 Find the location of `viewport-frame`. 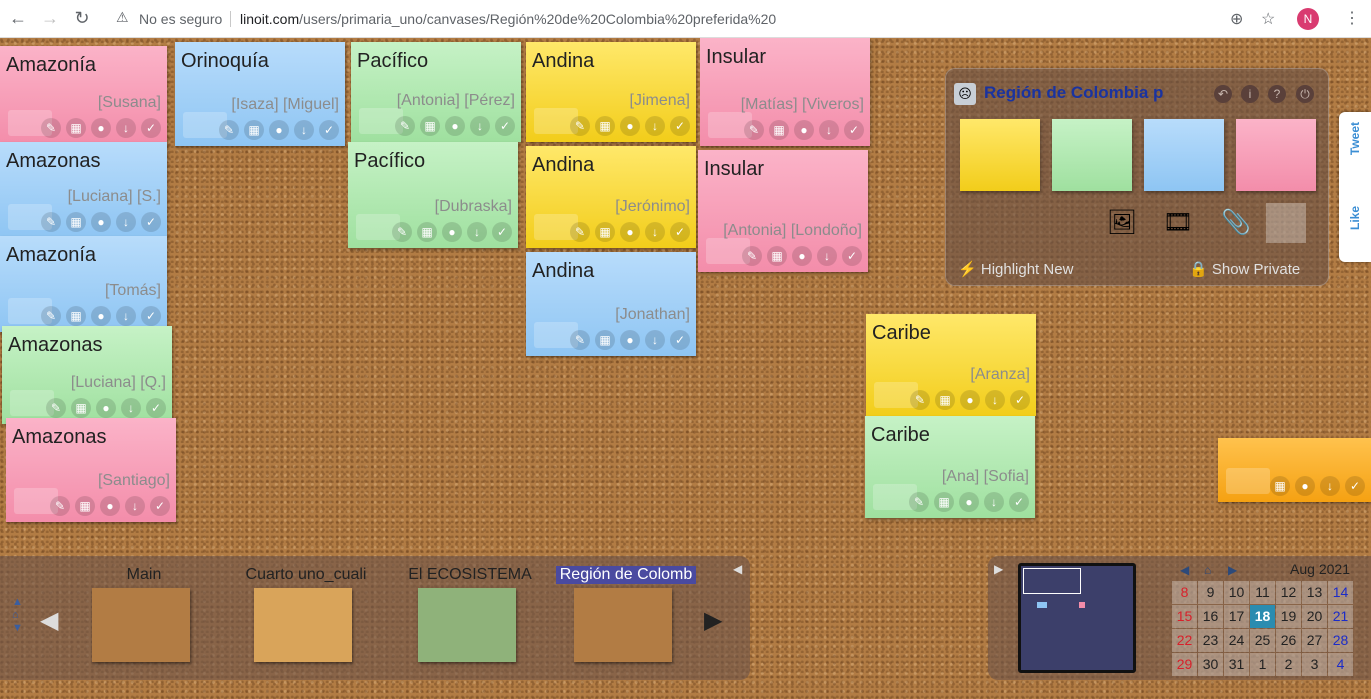

viewport-frame is located at coordinates (1052, 581).